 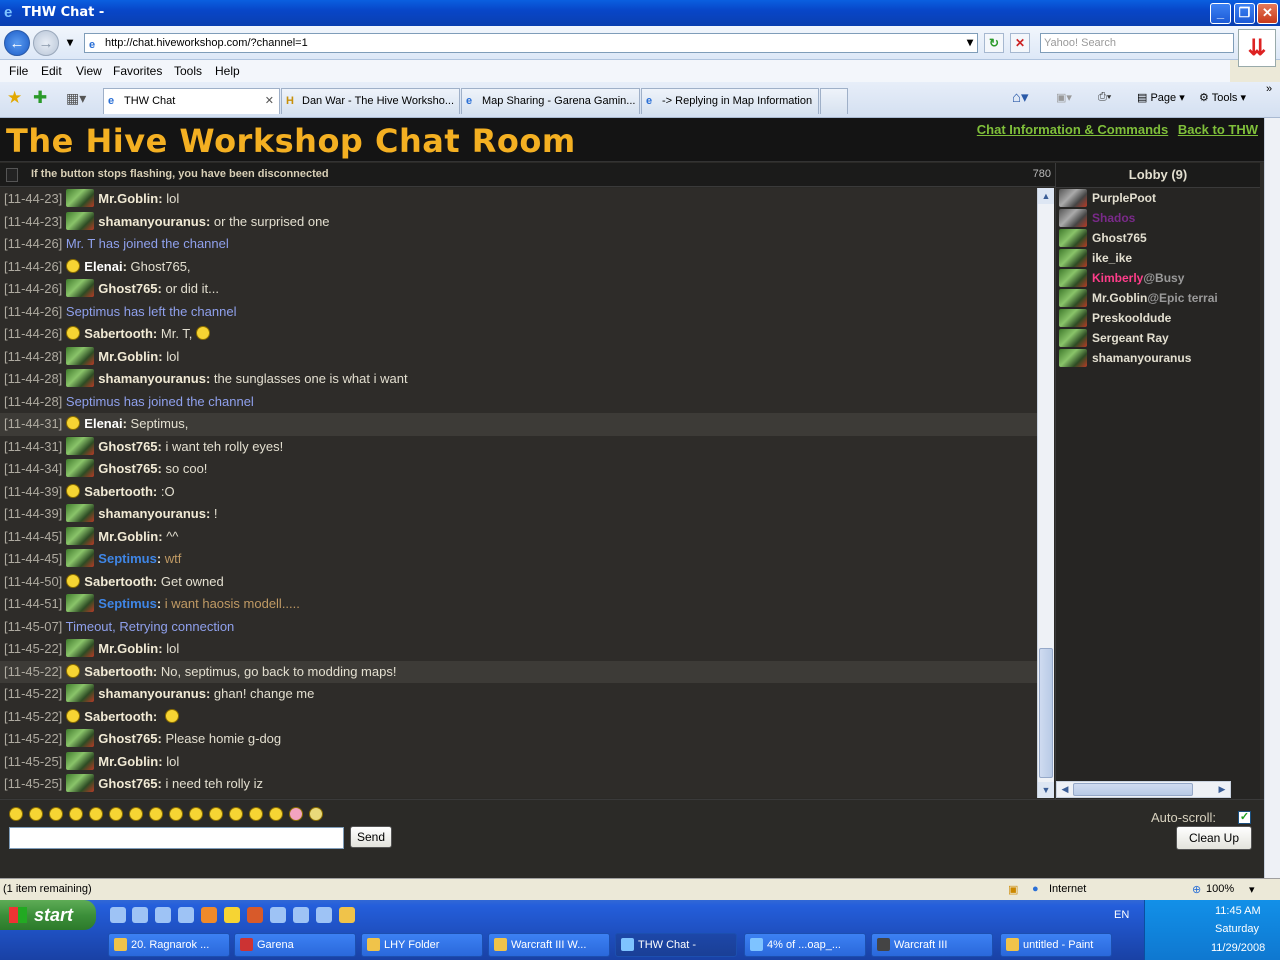 I want to click on refresh-button: ↻, so click(x=994, y=43).